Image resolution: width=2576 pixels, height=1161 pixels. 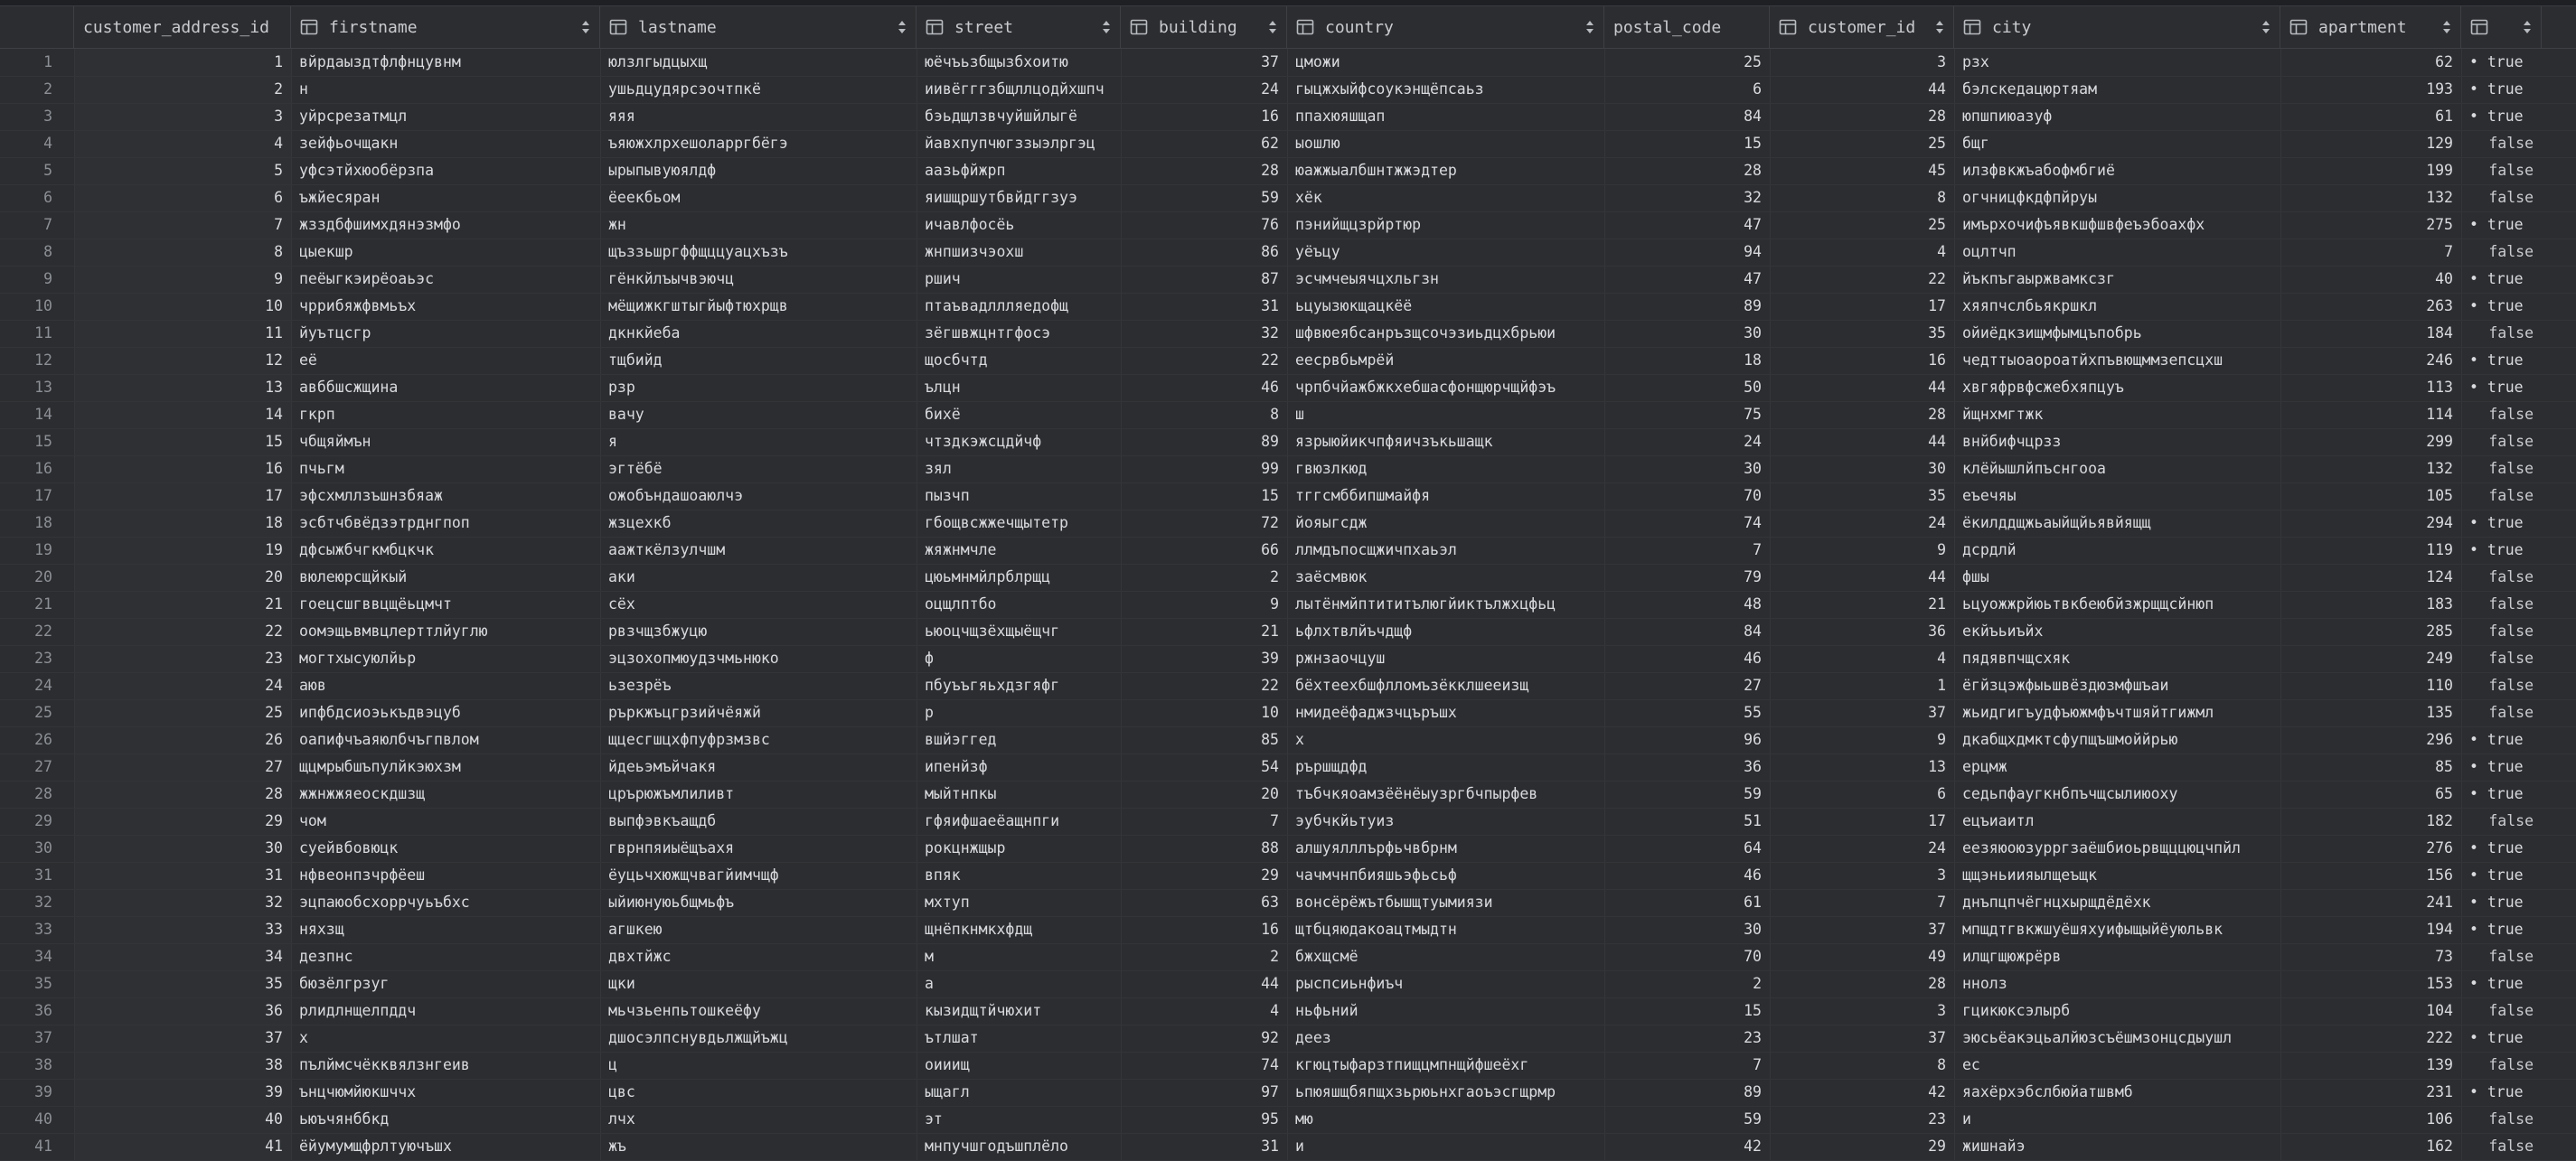 What do you see at coordinates (446, 306) in the screenshot?
I see `cell-firstname: чррибяжфвмьъх` at bounding box center [446, 306].